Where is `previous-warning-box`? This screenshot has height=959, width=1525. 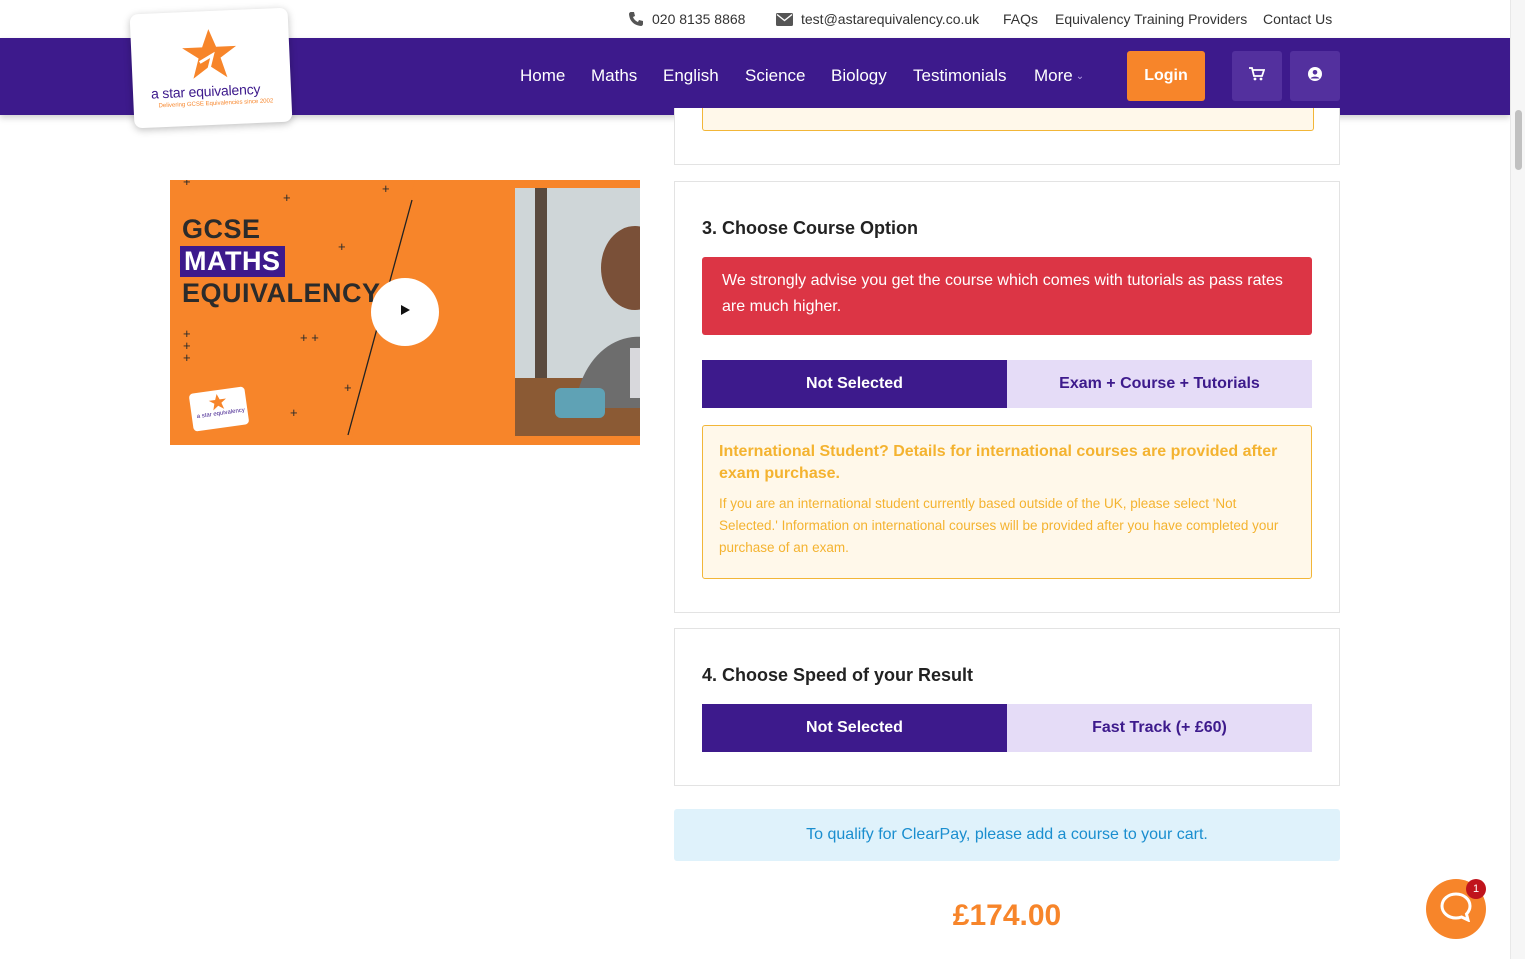 previous-warning-box is located at coordinates (1008, 119).